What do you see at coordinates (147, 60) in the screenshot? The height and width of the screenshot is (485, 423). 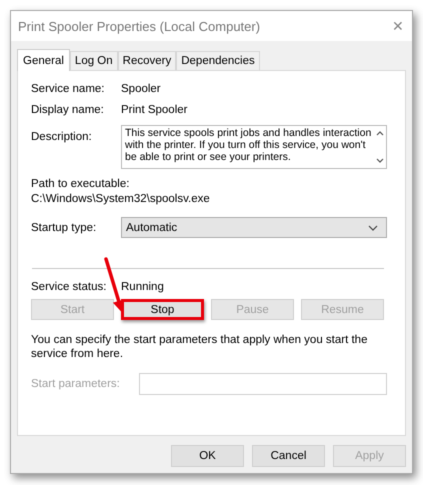 I see `tab: Recovery` at bounding box center [147, 60].